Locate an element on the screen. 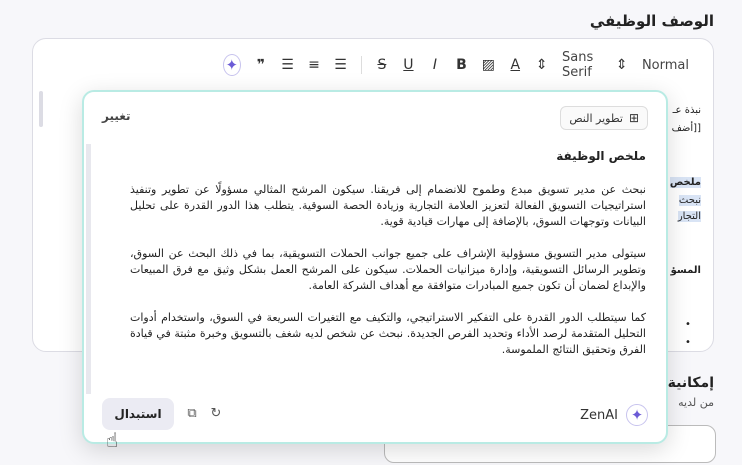 This screenshot has height=465, width=742. ai-popup-footer: استبدال ⧉ ↻ ✦ ZenAI is located at coordinates (375, 415).